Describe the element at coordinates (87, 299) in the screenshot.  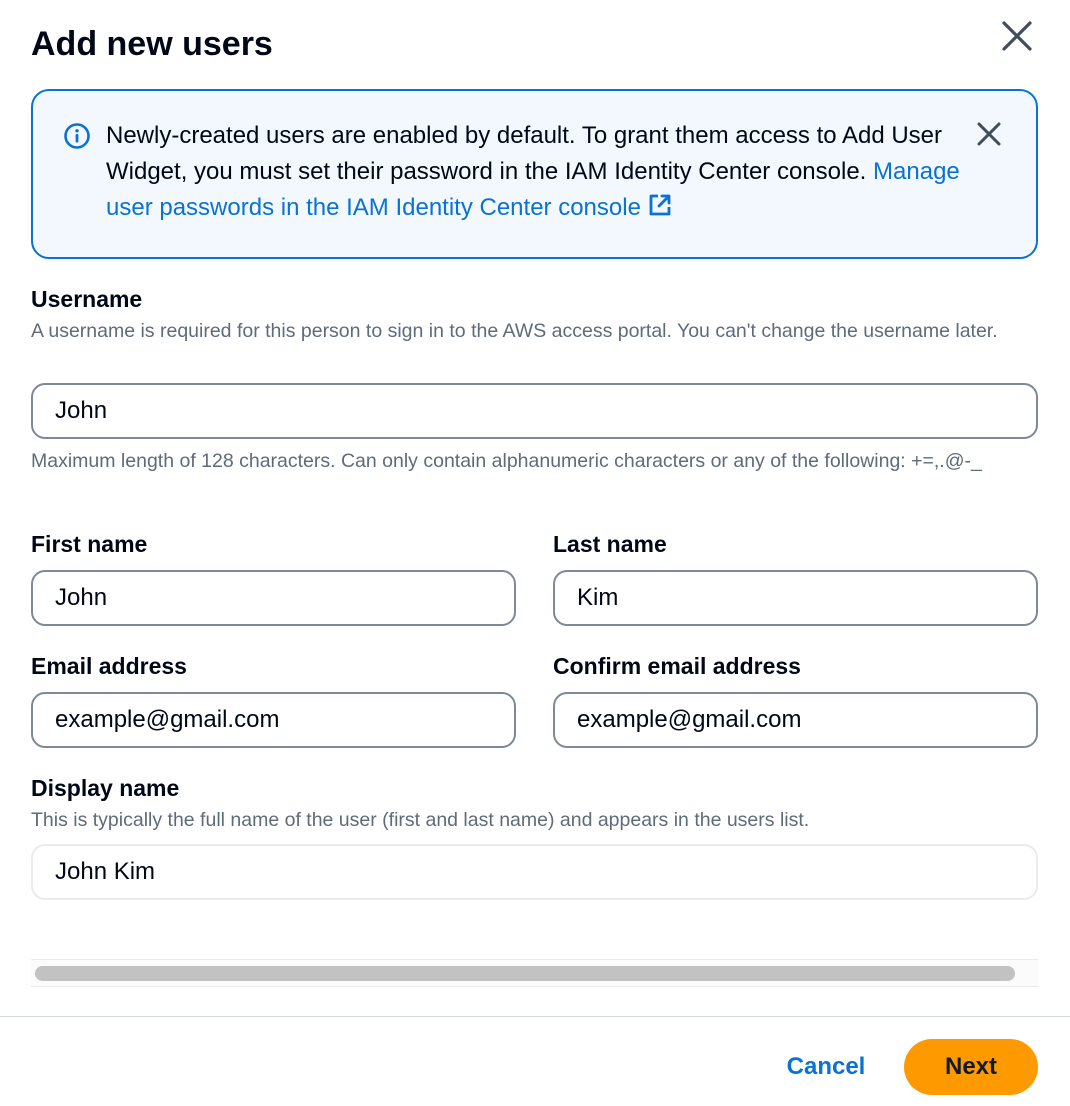
I see `username-label: Username` at that location.